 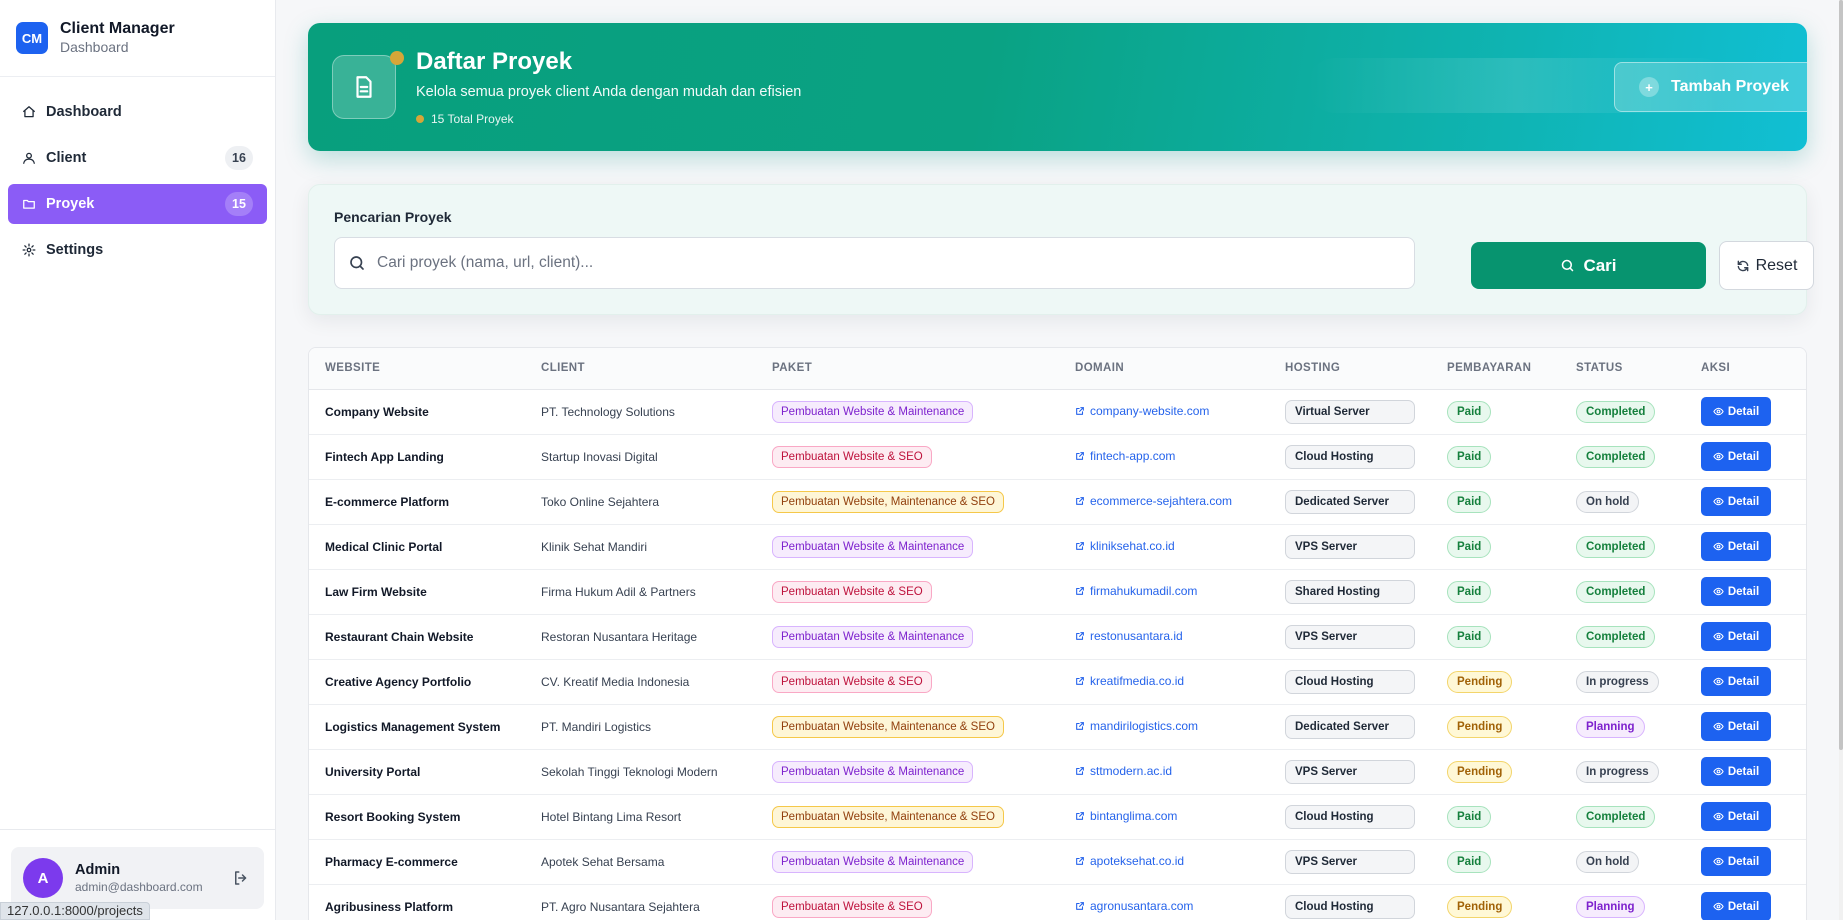 I want to click on client-name: Firma Hukum Adil & Partners, so click(x=618, y=591).